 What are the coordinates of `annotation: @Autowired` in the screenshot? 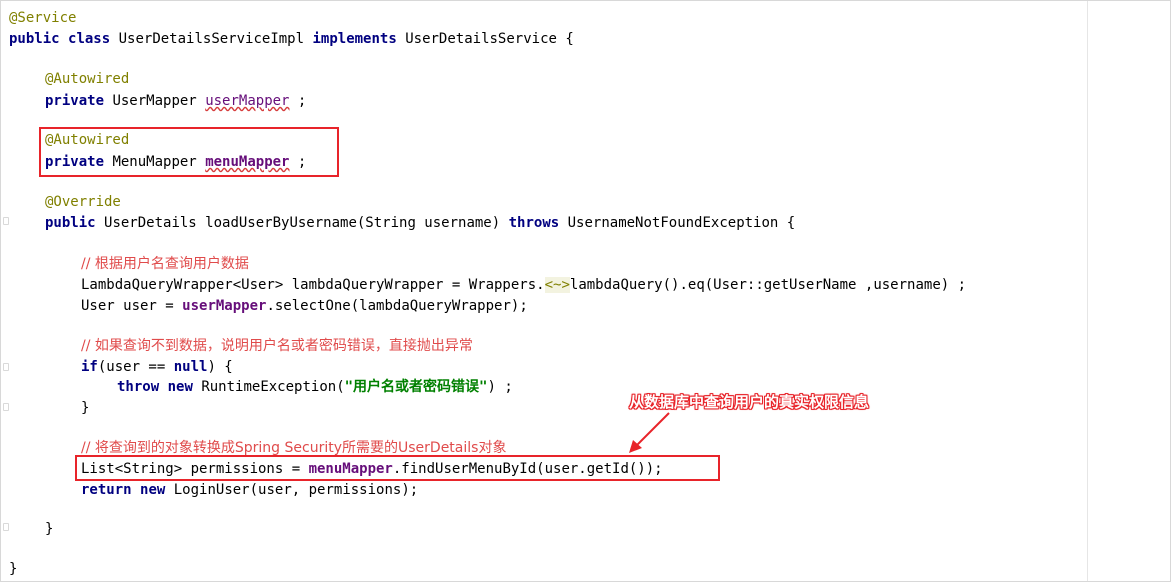 It's located at (87, 79).